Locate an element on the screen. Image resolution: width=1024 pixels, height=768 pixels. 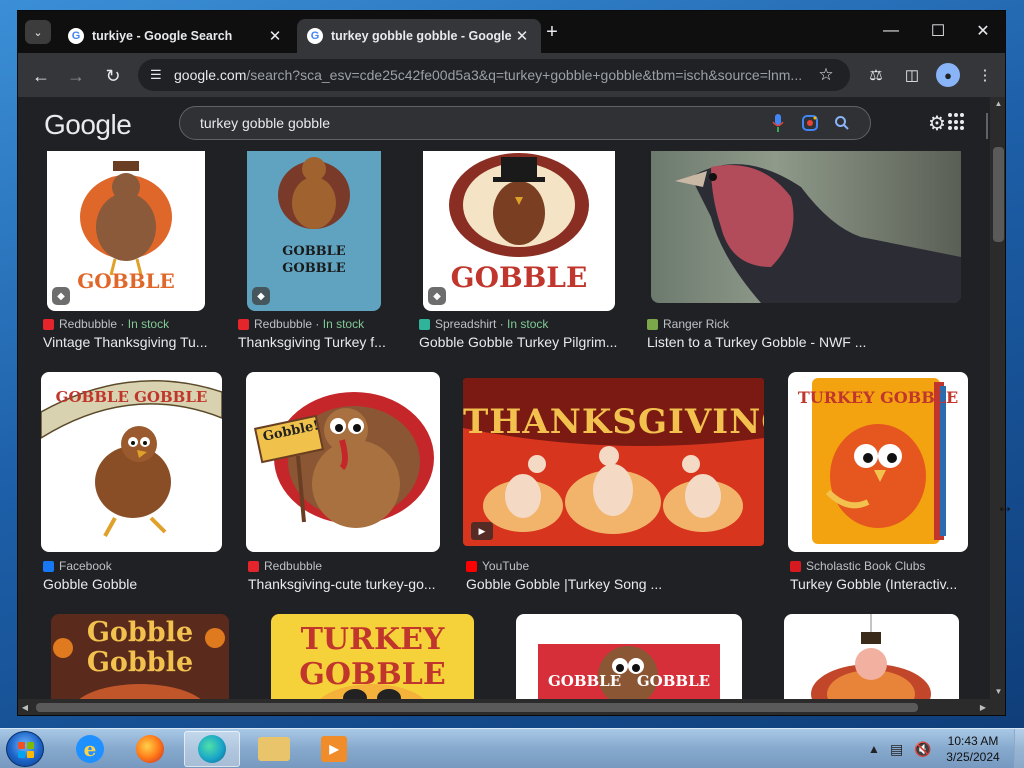
ranger-rick-icon is located at coordinates (652, 324).